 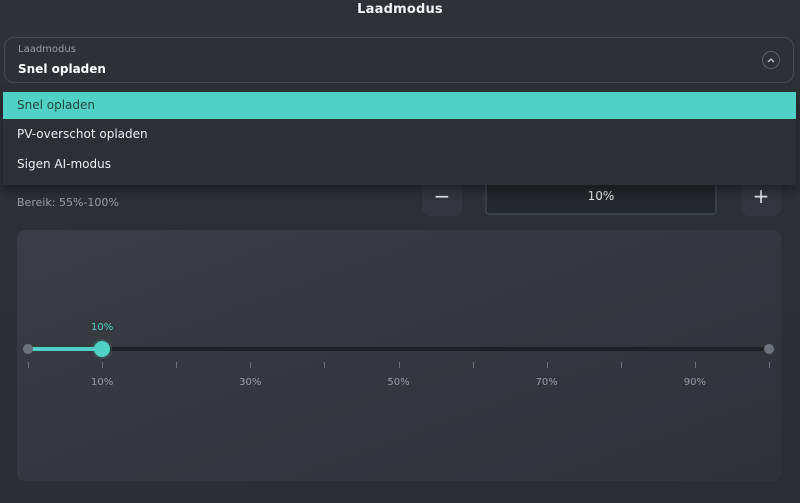 I want to click on charge-mode-select: Laadmodus Snel opladen, so click(x=399, y=60).